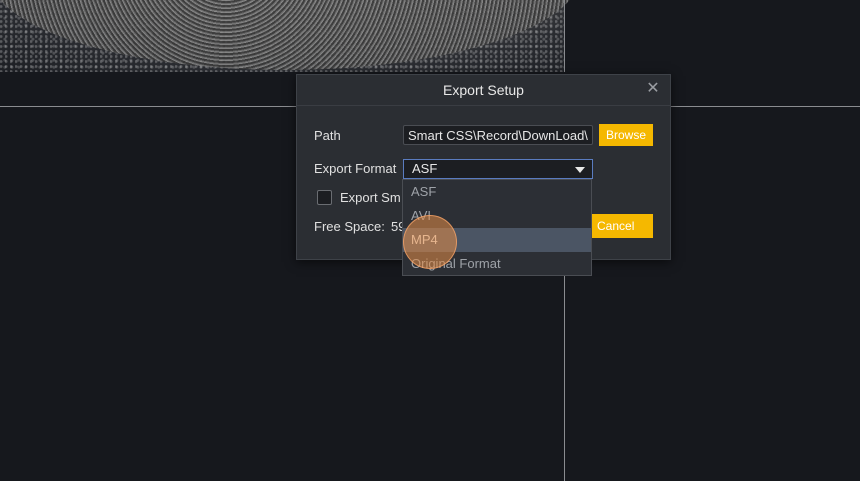  Describe the element at coordinates (355, 168) in the screenshot. I see `export-format-label: Export Format` at that location.